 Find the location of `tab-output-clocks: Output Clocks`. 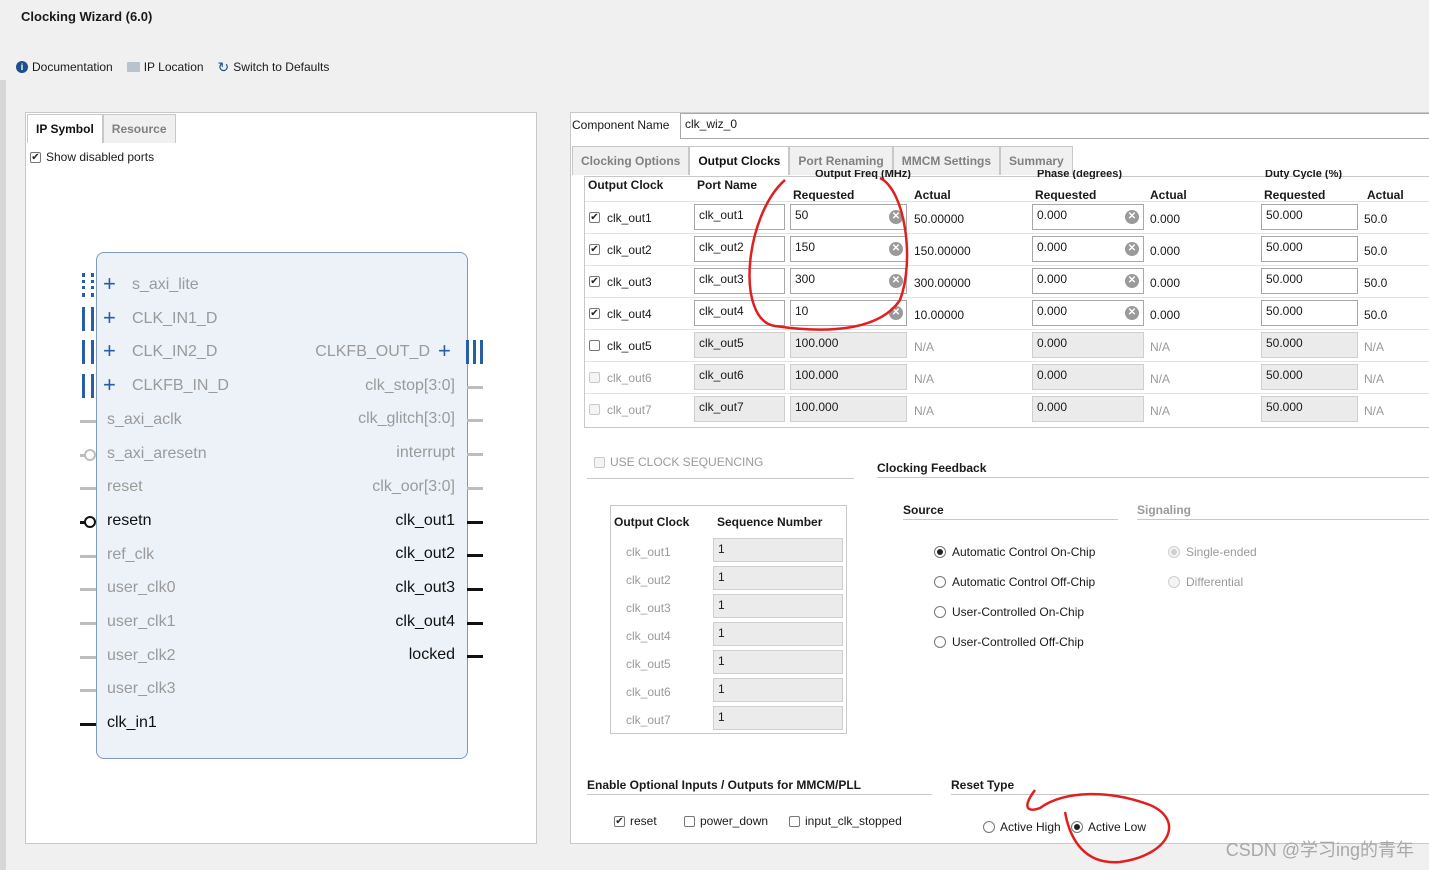

tab-output-clocks: Output Clocks is located at coordinates (739, 160).